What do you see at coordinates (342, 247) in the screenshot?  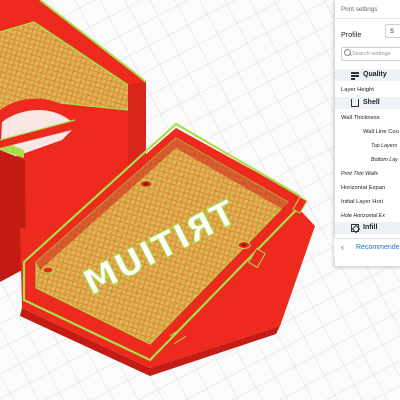 I see `chevron-left-icon: ‹` at bounding box center [342, 247].